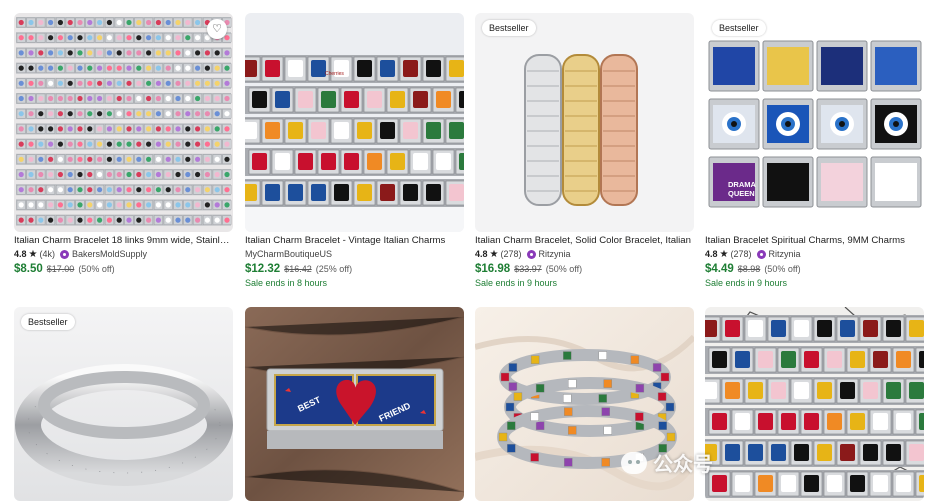 The width and height of the screenshot is (927, 501). I want to click on listing-image: DRAMA QUEEN Bestseller, so click(814, 122).